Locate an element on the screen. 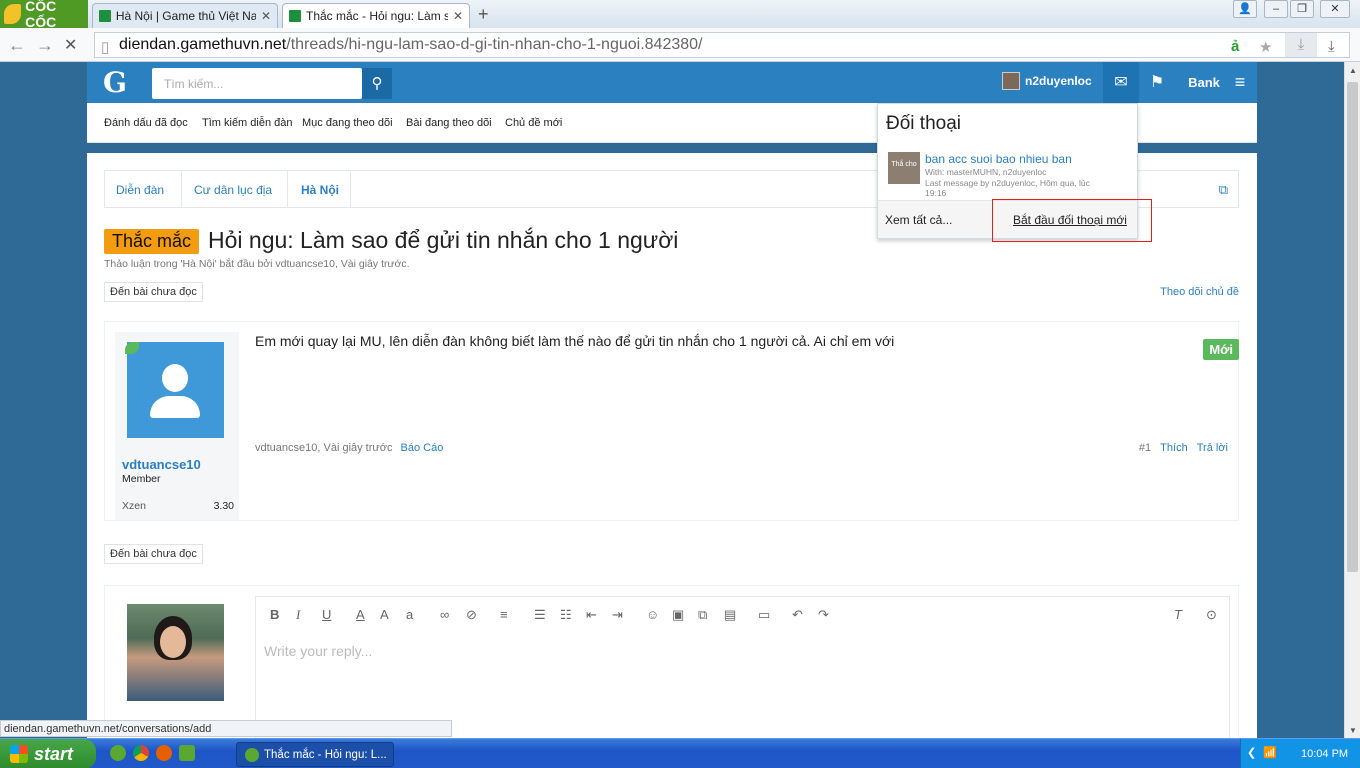  user-stat: Xzen 3.30 is located at coordinates (178, 506).